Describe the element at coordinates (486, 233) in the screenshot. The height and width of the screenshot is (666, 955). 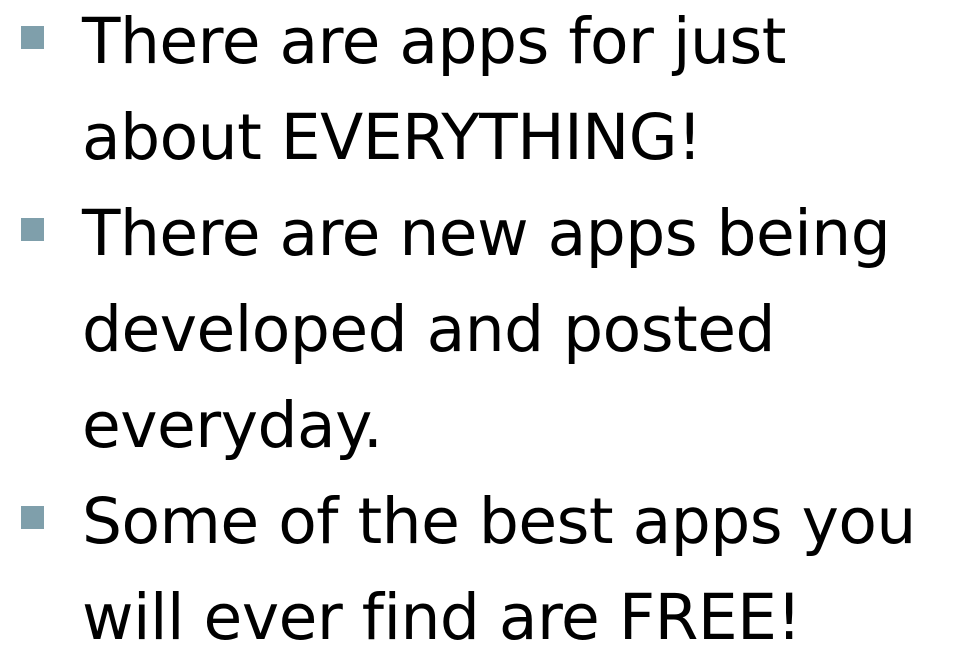
I see `bullet-text-line: There are new apps being` at that location.